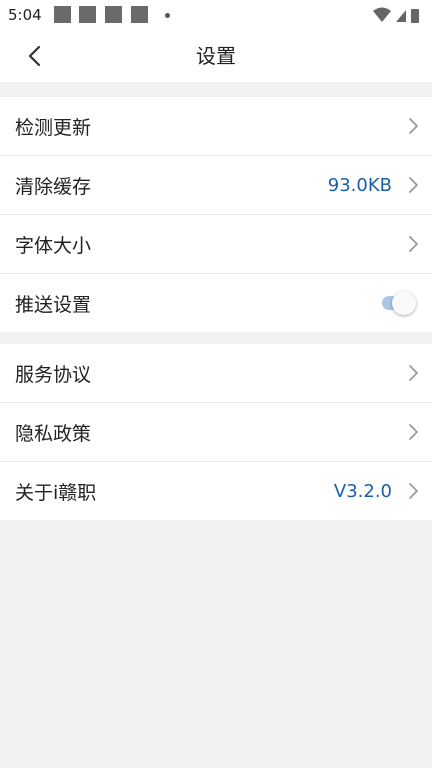 This screenshot has width=432, height=768. Describe the element at coordinates (167, 15) in the screenshot. I see `more-notifications-icon` at that location.